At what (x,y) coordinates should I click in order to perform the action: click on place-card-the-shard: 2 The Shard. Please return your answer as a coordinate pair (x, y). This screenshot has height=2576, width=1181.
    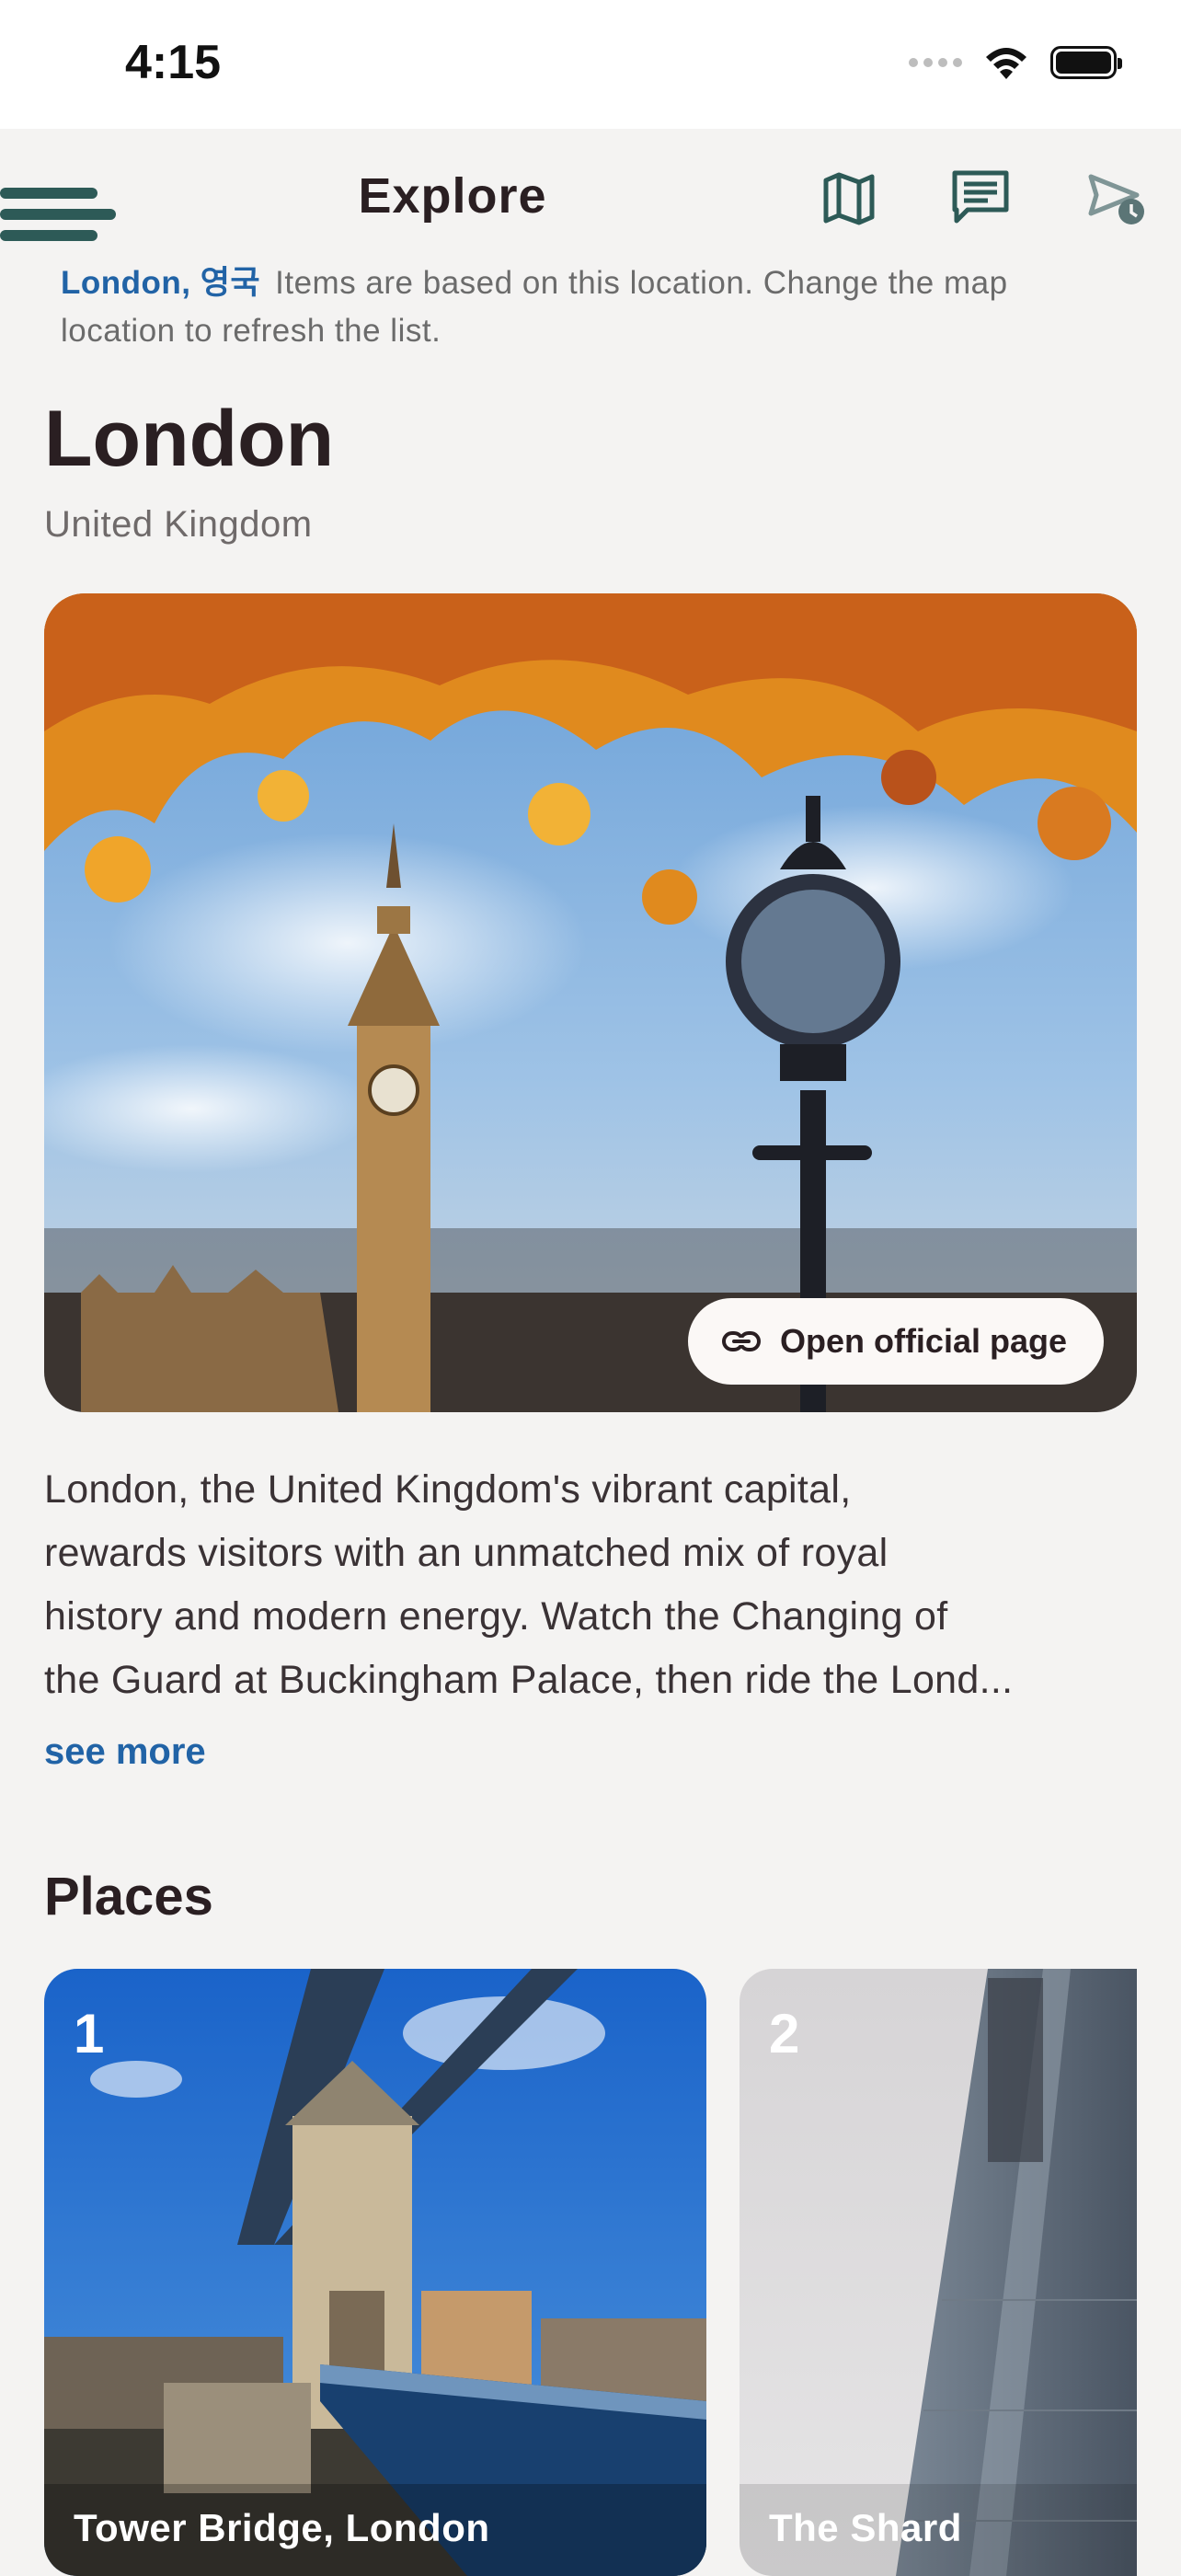
    Looking at the image, I should click on (939, 2272).